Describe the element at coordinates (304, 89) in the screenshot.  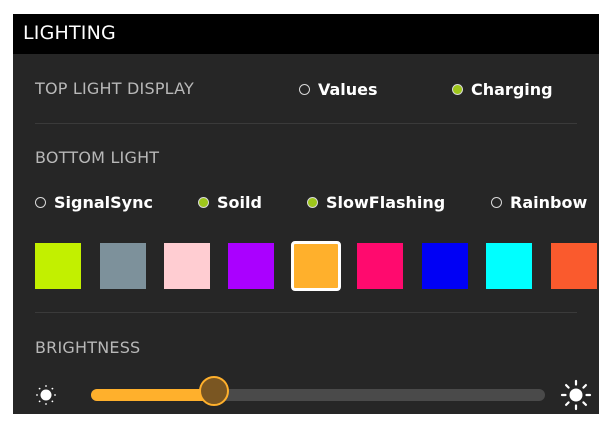
I see `radio-values-indicator` at that location.